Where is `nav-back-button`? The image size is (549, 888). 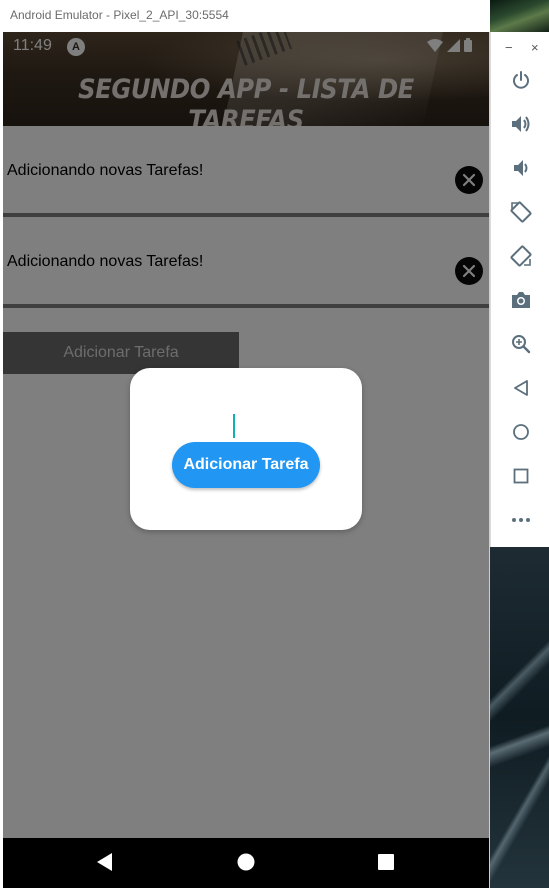
nav-back-button is located at coordinates (105, 864).